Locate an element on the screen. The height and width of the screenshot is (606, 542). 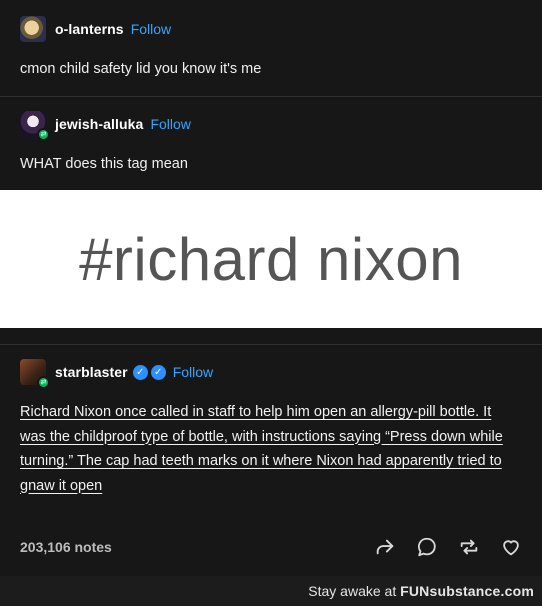
username: o-lanterns is located at coordinates (89, 29).